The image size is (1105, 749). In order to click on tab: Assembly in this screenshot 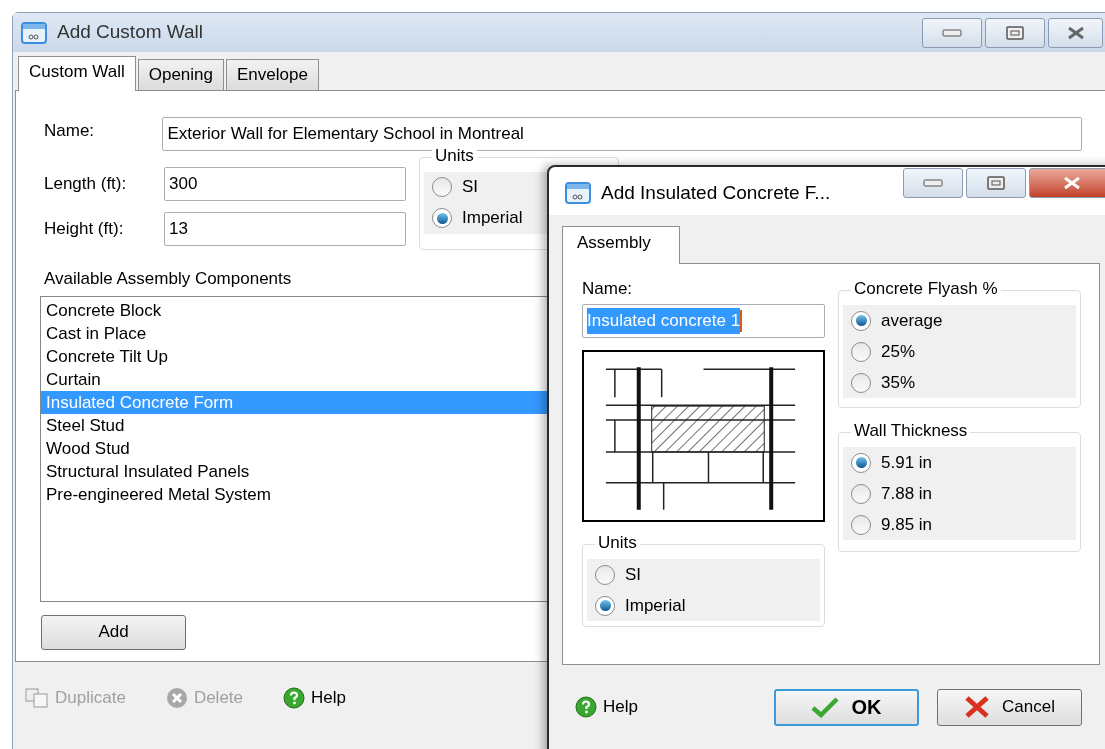, I will do `click(621, 245)`.